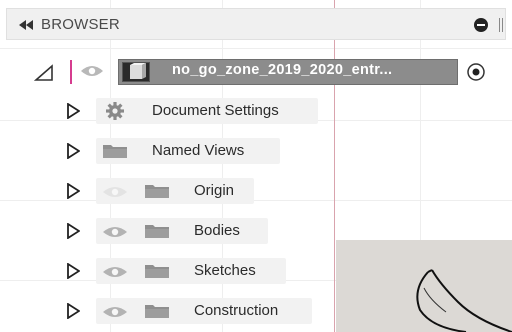 The height and width of the screenshot is (332, 512). I want to click on minimize-icon, so click(481, 25).